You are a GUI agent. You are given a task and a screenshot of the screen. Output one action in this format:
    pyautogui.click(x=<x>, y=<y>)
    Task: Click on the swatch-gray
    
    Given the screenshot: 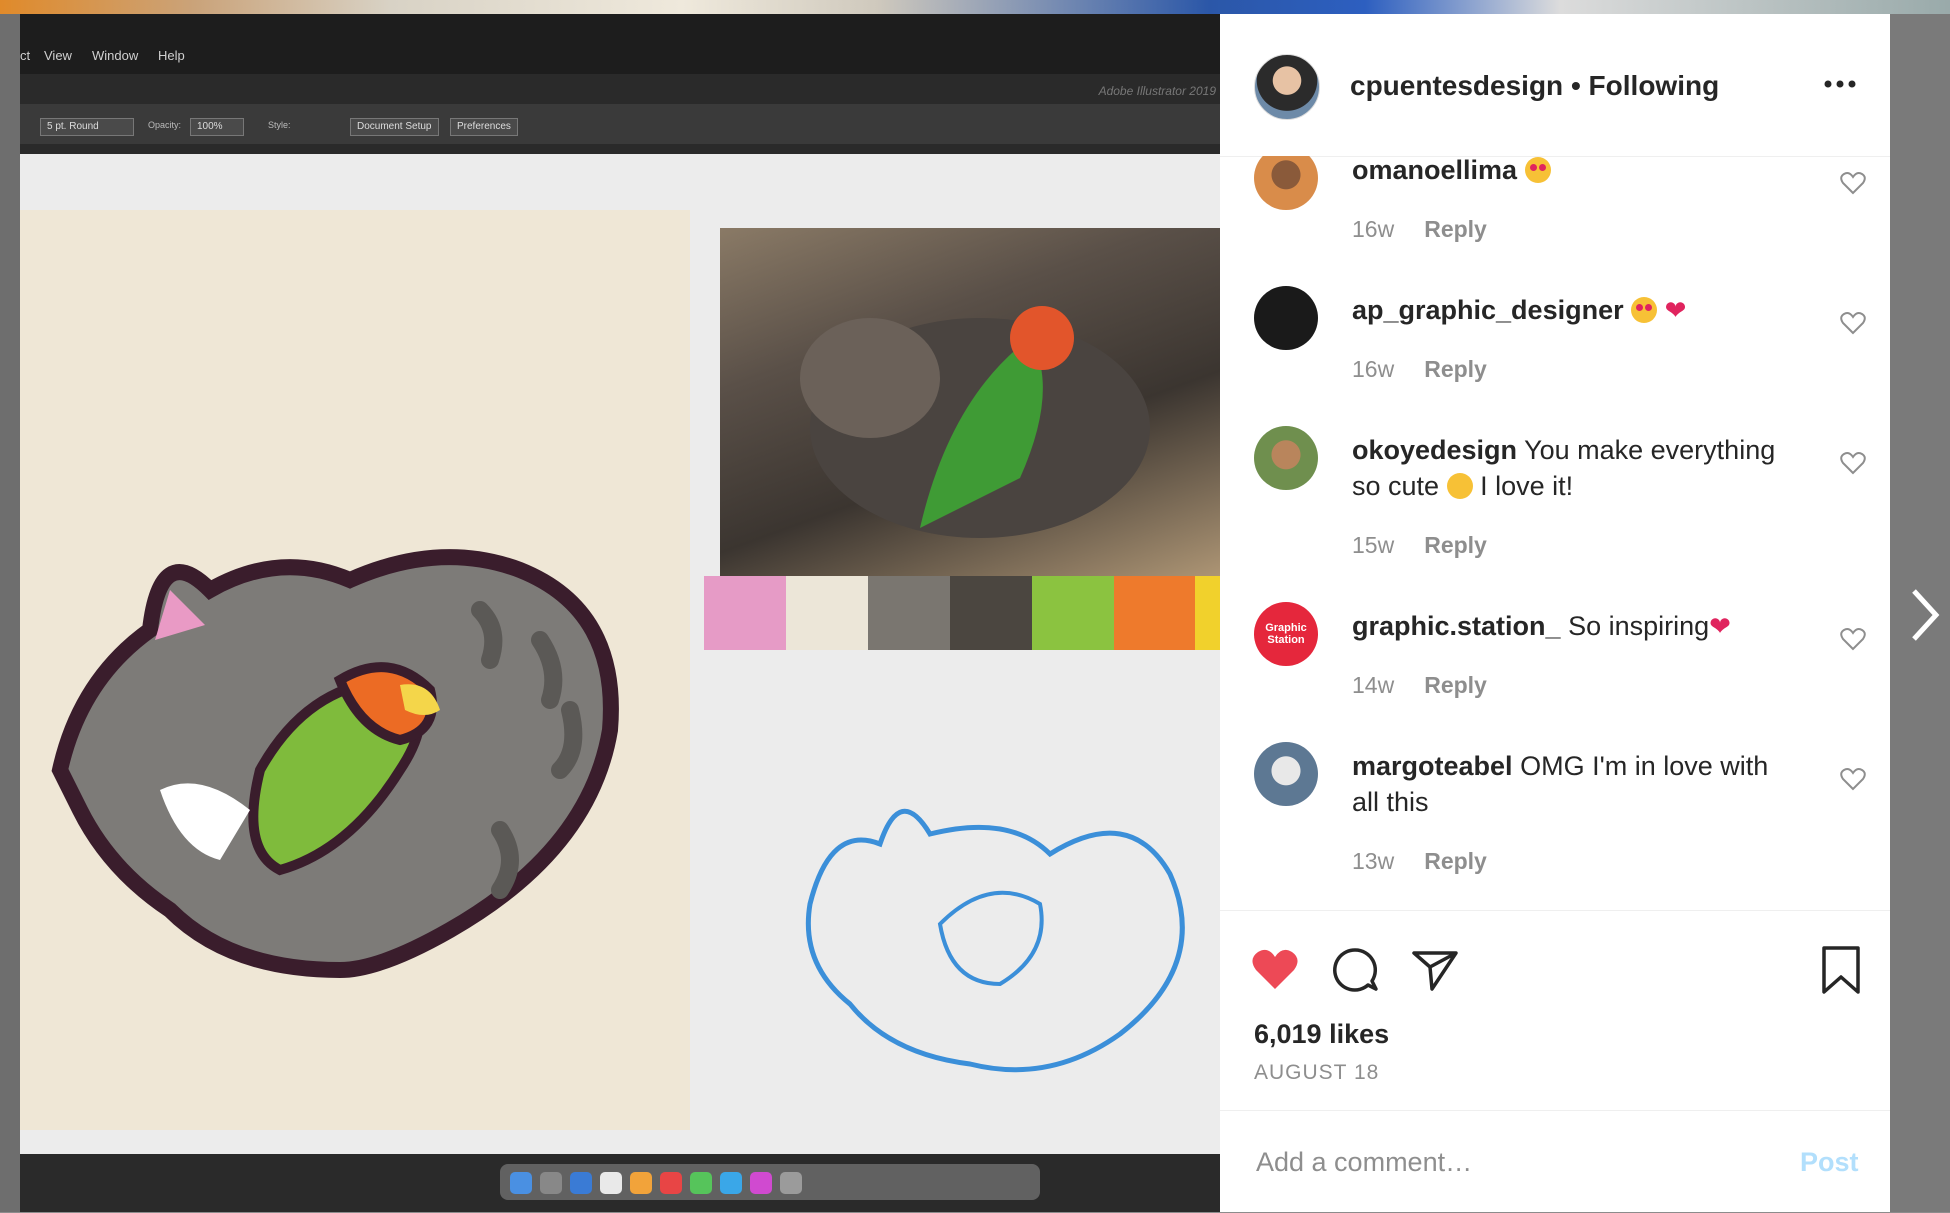 What is the action you would take?
    pyautogui.click(x=908, y=613)
    